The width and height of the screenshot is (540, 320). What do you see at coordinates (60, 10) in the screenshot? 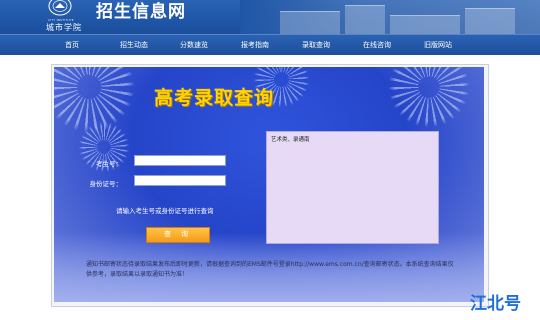
I see `school-logo-icon` at bounding box center [60, 10].